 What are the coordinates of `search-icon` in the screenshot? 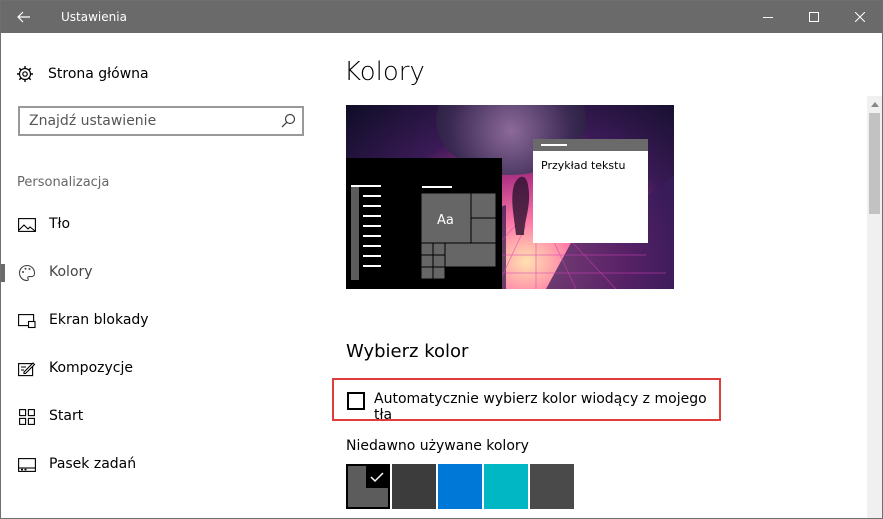 It's located at (288, 121).